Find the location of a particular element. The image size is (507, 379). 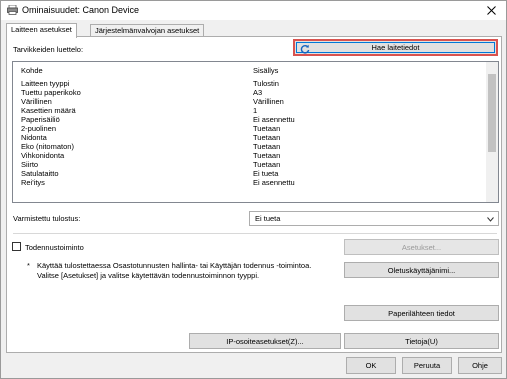

about-button: Tietoja(U) is located at coordinates (421, 341).